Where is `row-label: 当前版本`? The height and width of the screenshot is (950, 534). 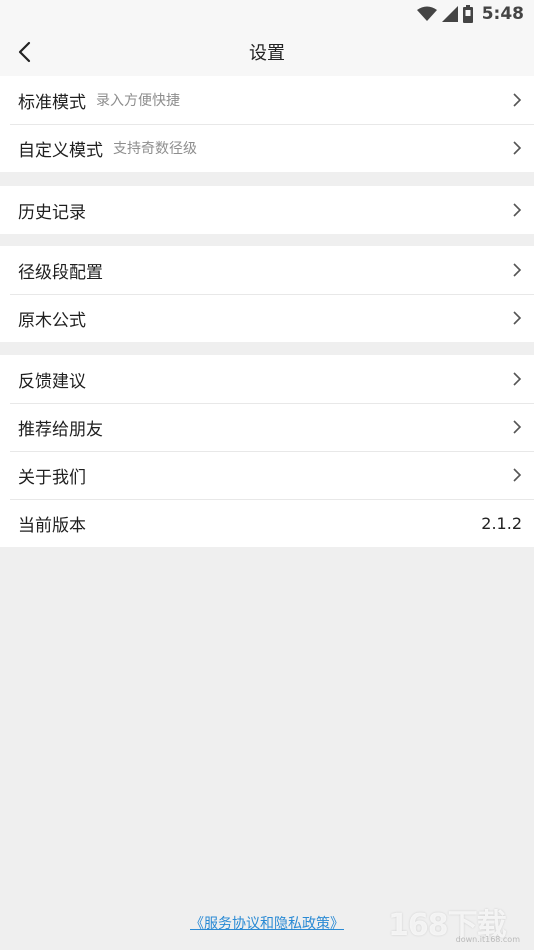 row-label: 当前版本 is located at coordinates (52, 525).